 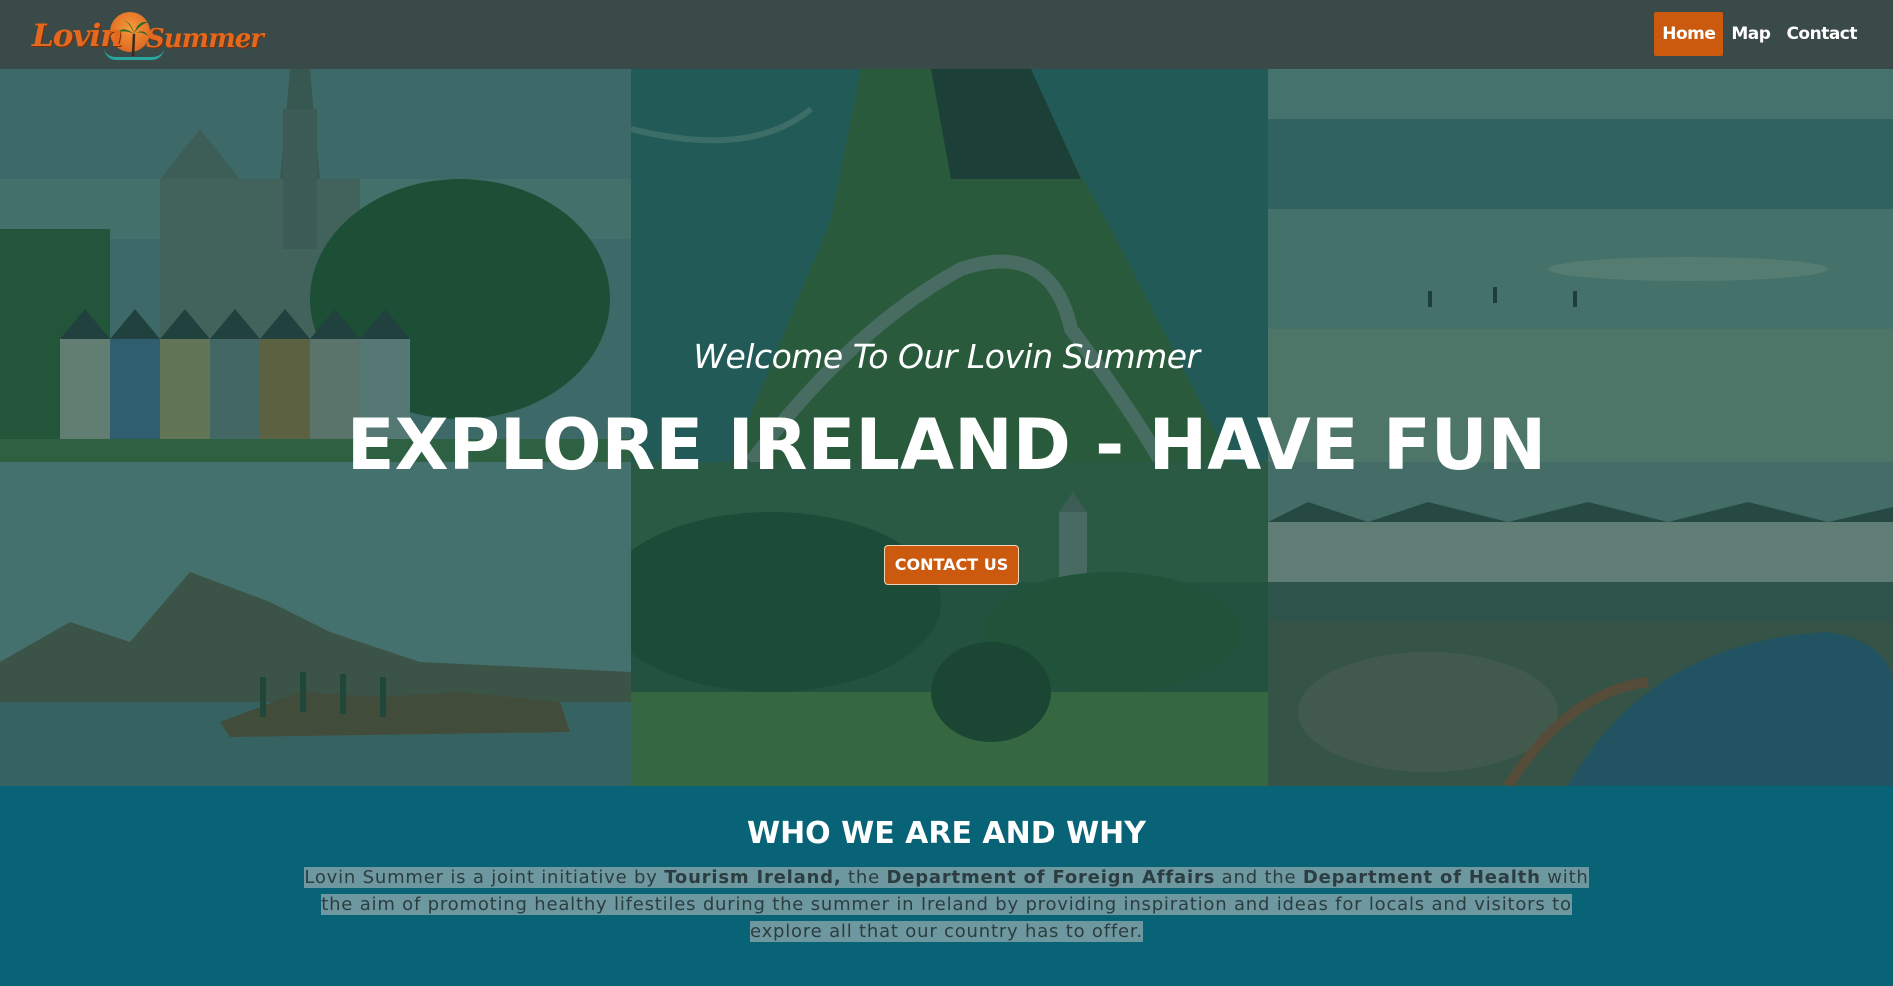 I want to click on nav-item-contact: Contact, so click(x=1821, y=34).